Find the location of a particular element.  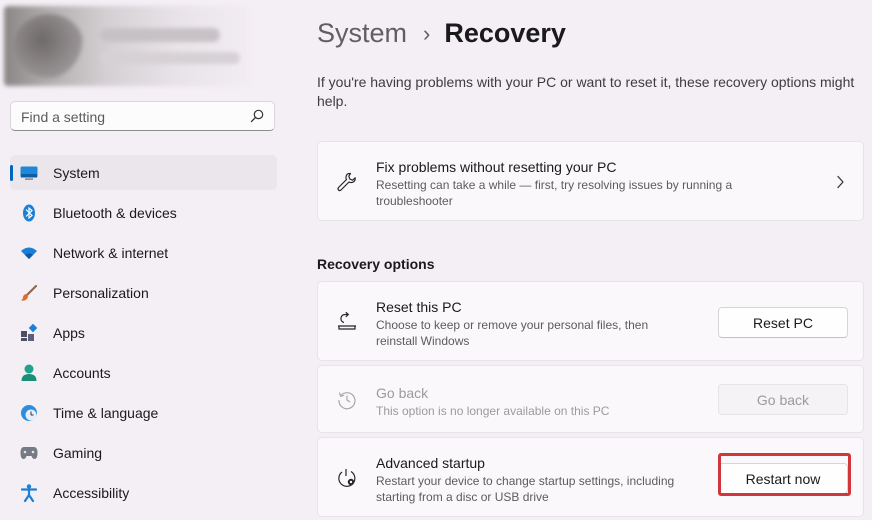

sidebar-item-bluetooth: Bluetooth & devices is located at coordinates (143, 212).